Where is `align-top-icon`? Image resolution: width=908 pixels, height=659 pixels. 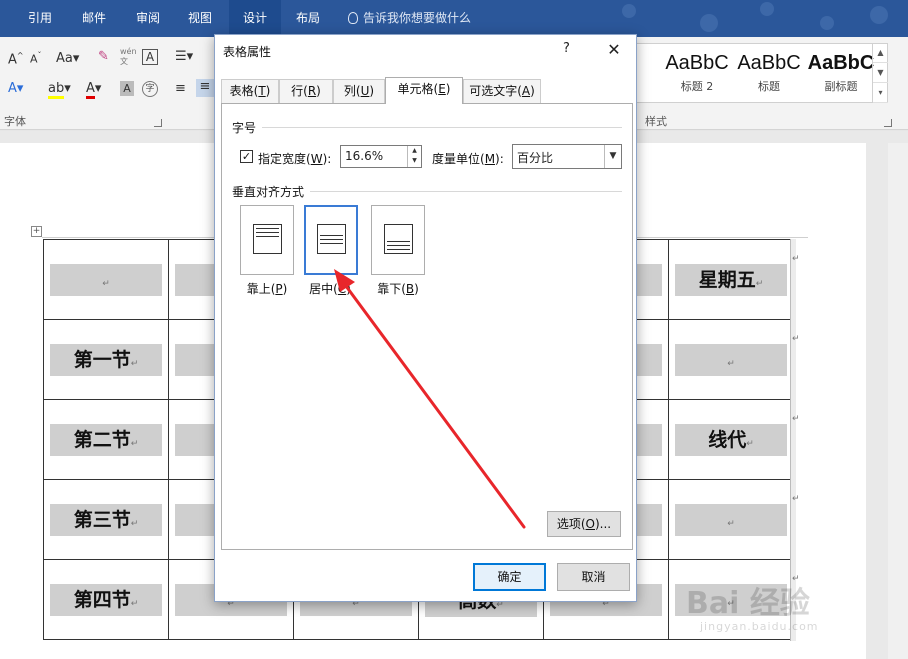
align-top-icon is located at coordinates (267, 239).